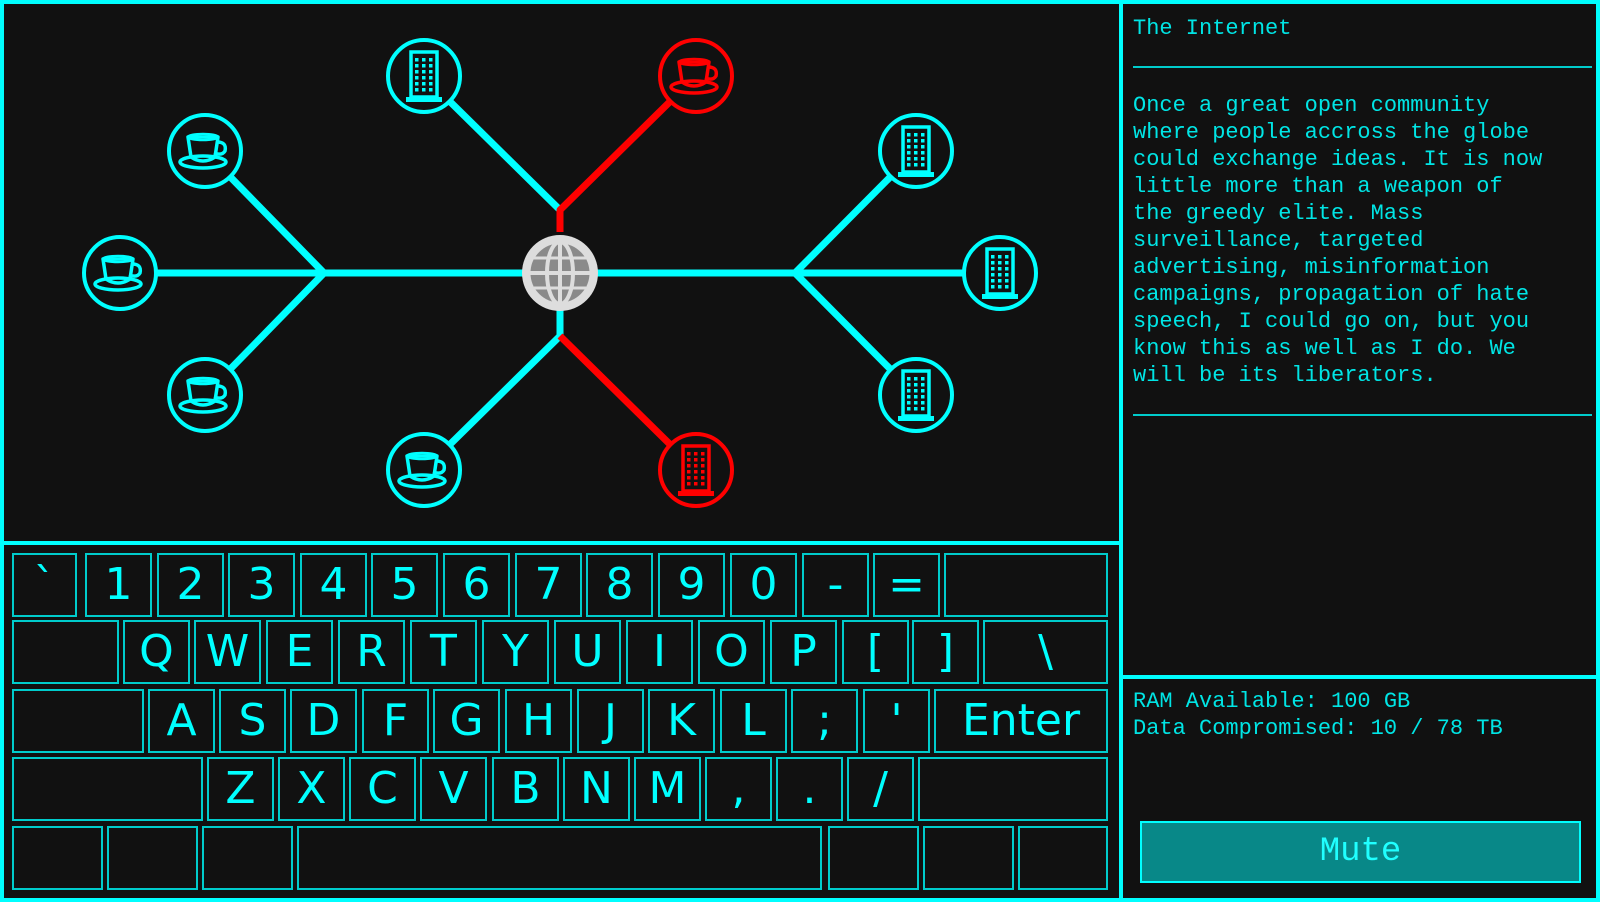 Image resolution: width=1600 pixels, height=902 pixels. What do you see at coordinates (538, 721) in the screenshot?
I see `key-h: H` at bounding box center [538, 721].